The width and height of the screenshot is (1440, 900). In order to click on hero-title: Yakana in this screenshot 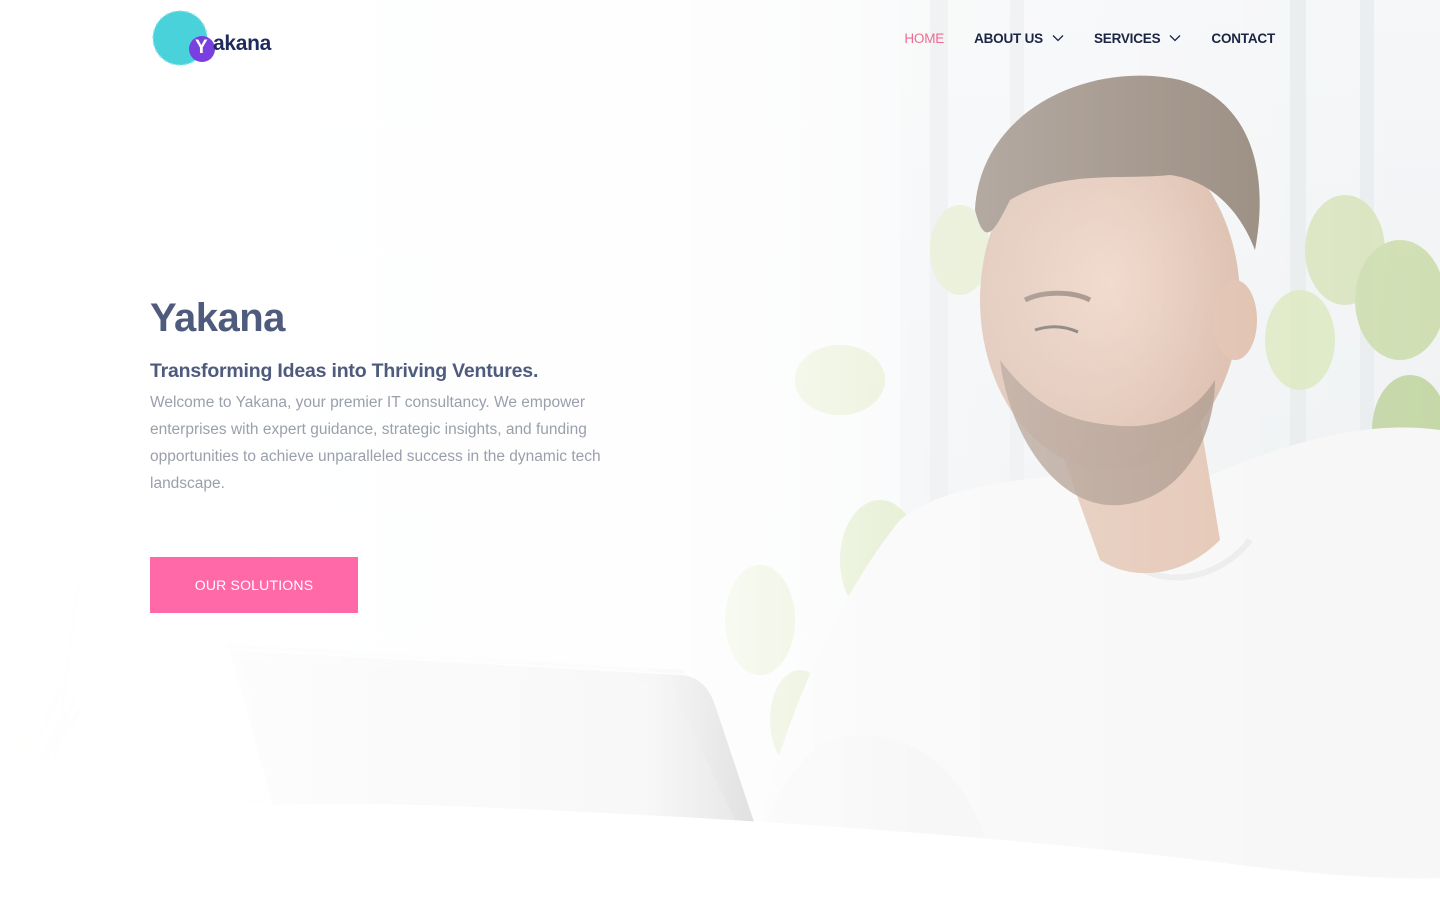, I will do `click(217, 318)`.